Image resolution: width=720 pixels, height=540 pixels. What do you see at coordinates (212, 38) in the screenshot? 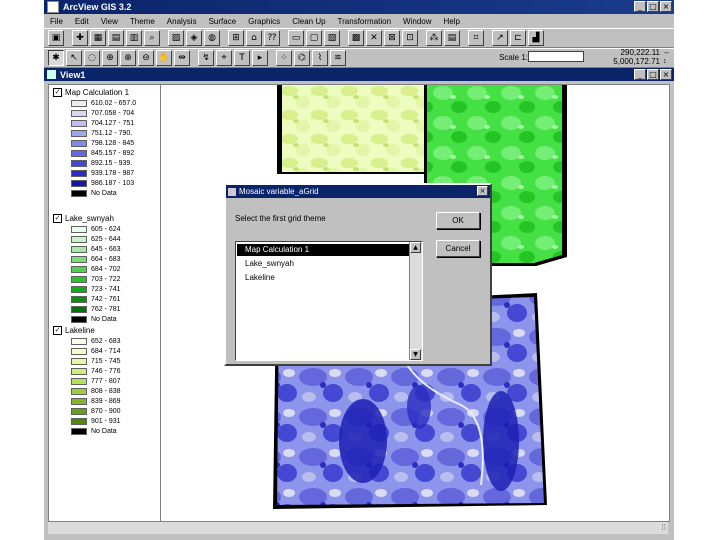
I see `zoom-selected-icon: ◍` at bounding box center [212, 38].